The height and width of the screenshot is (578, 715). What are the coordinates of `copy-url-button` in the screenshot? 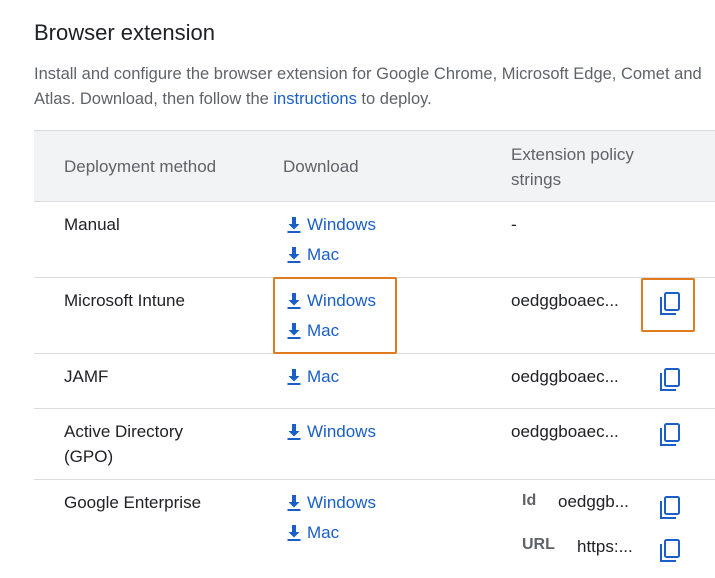 It's located at (670, 551).